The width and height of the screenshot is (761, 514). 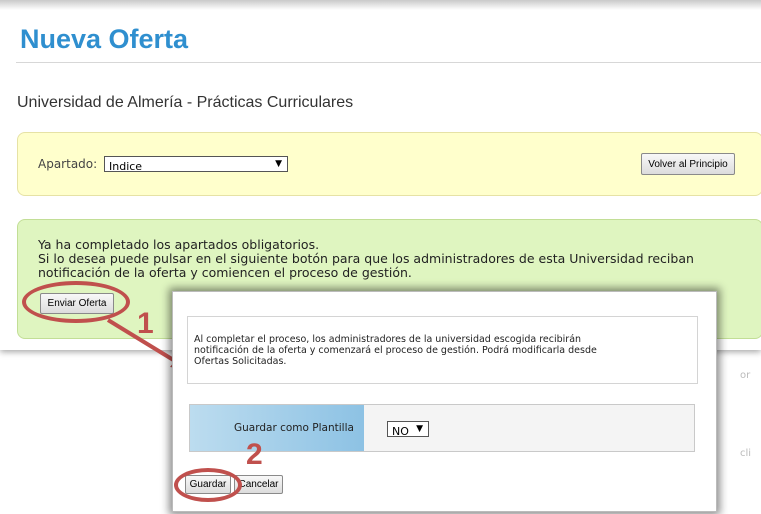 I want to click on dropdown-arrow-icon: ▼, so click(x=419, y=429).